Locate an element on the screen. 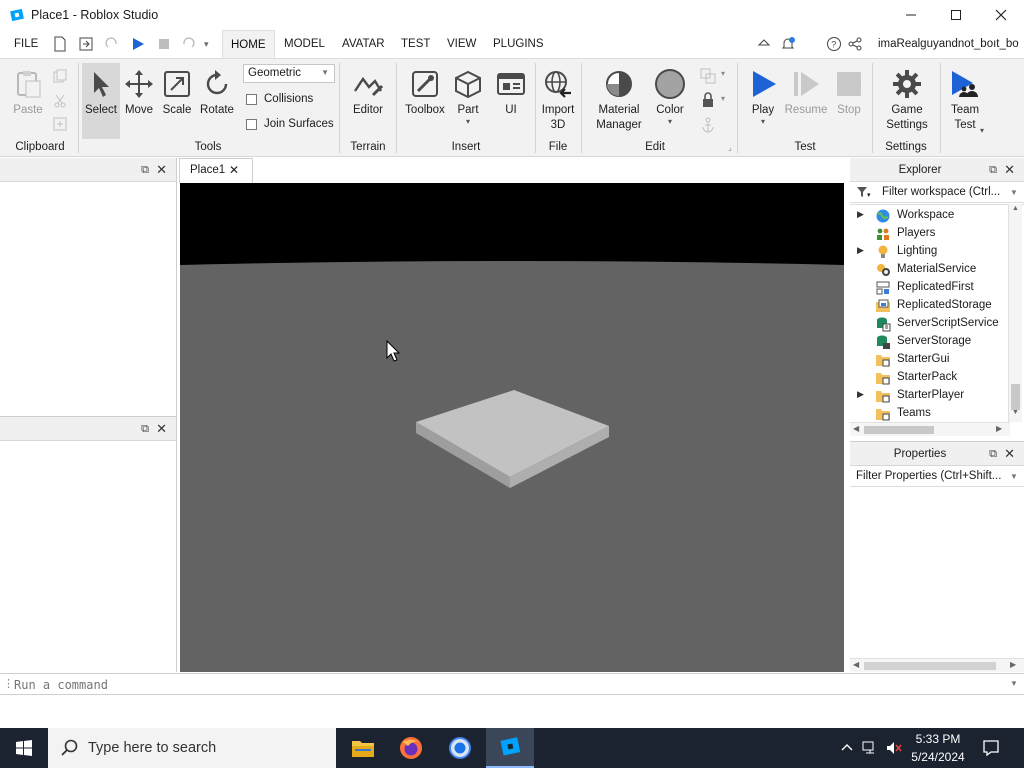  anchor-icon is located at coordinates (708, 125).